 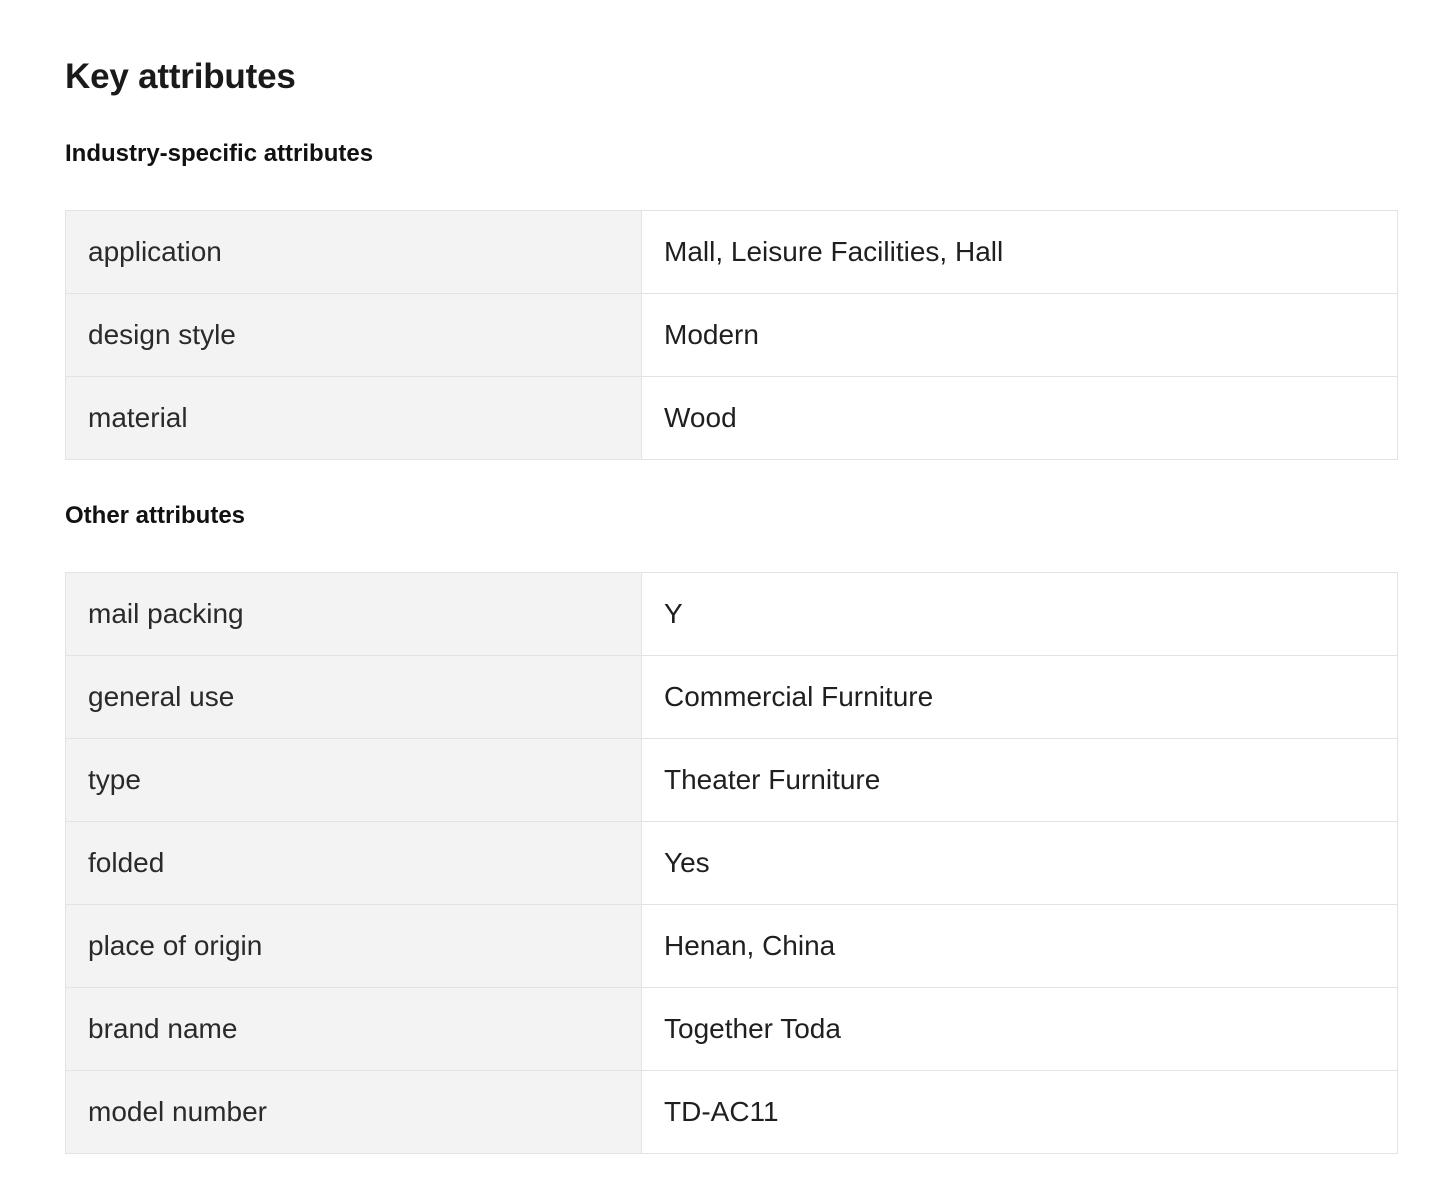 I want to click on attribute-value: Theater Furniture, so click(x=1019, y=780).